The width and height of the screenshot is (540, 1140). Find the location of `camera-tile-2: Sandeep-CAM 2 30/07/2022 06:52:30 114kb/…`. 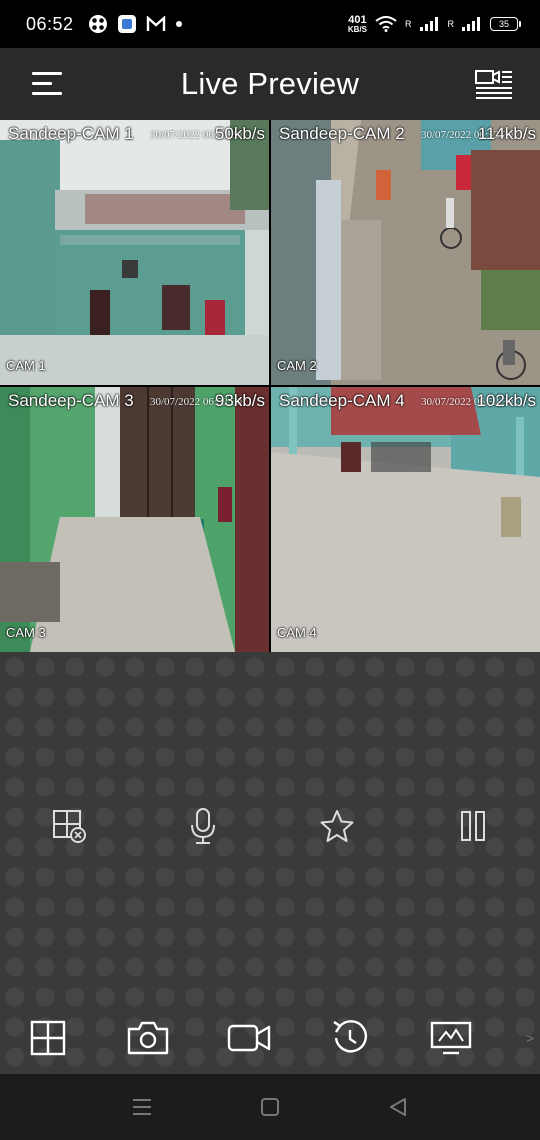

camera-tile-2: Sandeep-CAM 2 30/07/2022 06:52:30 114kb/… is located at coordinates (405, 252).